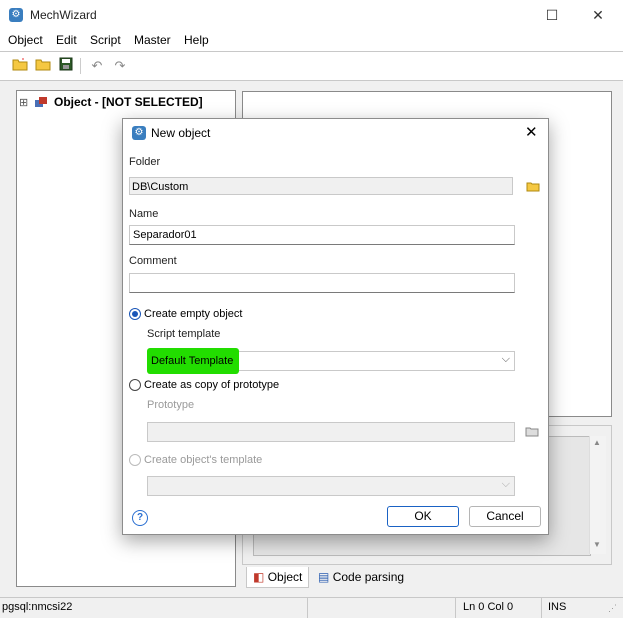 The width and height of the screenshot is (623, 618). Describe the element at coordinates (311, 15) in the screenshot. I see `title-bar: ⚙ MechWizard ☐ ✕` at that location.